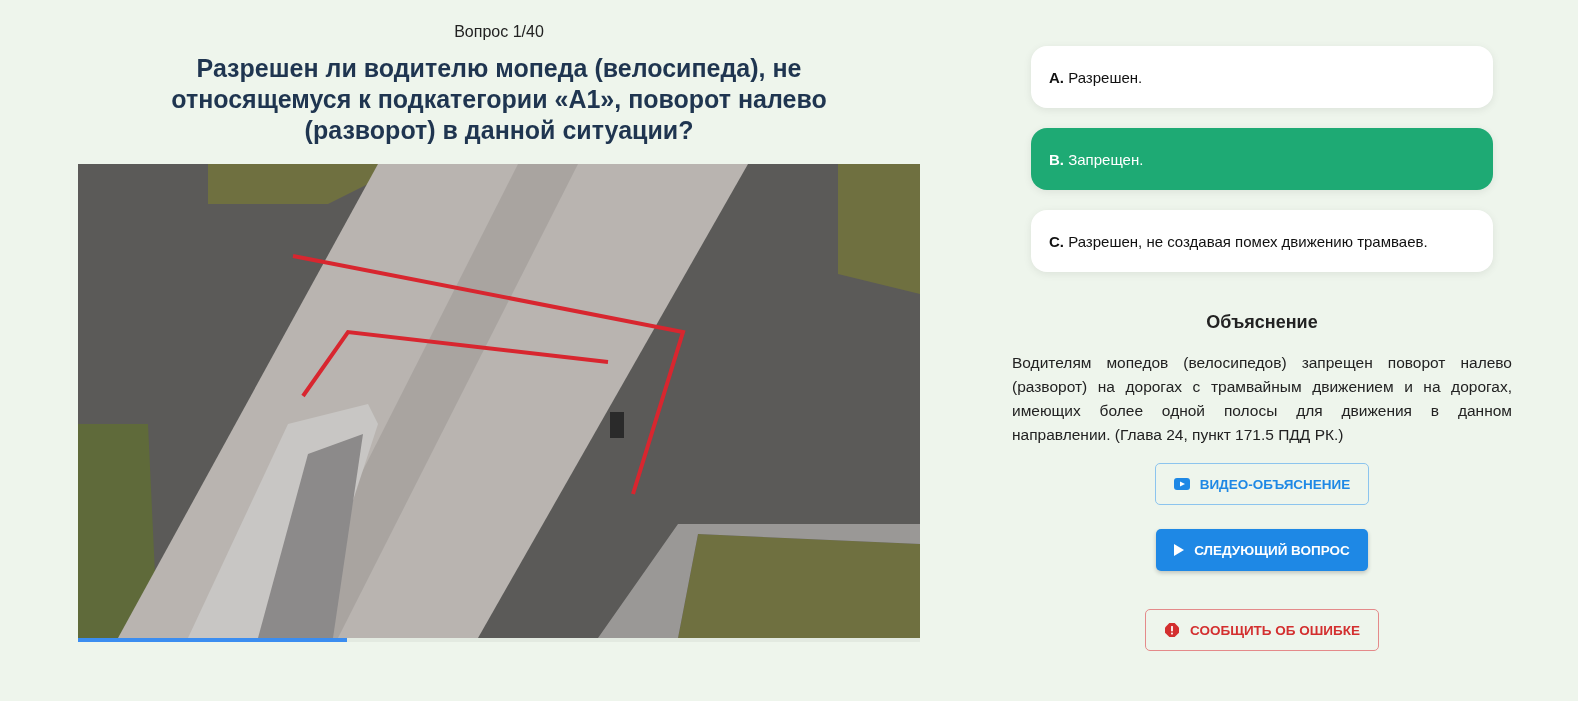 The width and height of the screenshot is (1578, 701). I want to click on video-explanation-button: ВИДЕО-ОБЪЯСНЕНИЕ, so click(1262, 484).